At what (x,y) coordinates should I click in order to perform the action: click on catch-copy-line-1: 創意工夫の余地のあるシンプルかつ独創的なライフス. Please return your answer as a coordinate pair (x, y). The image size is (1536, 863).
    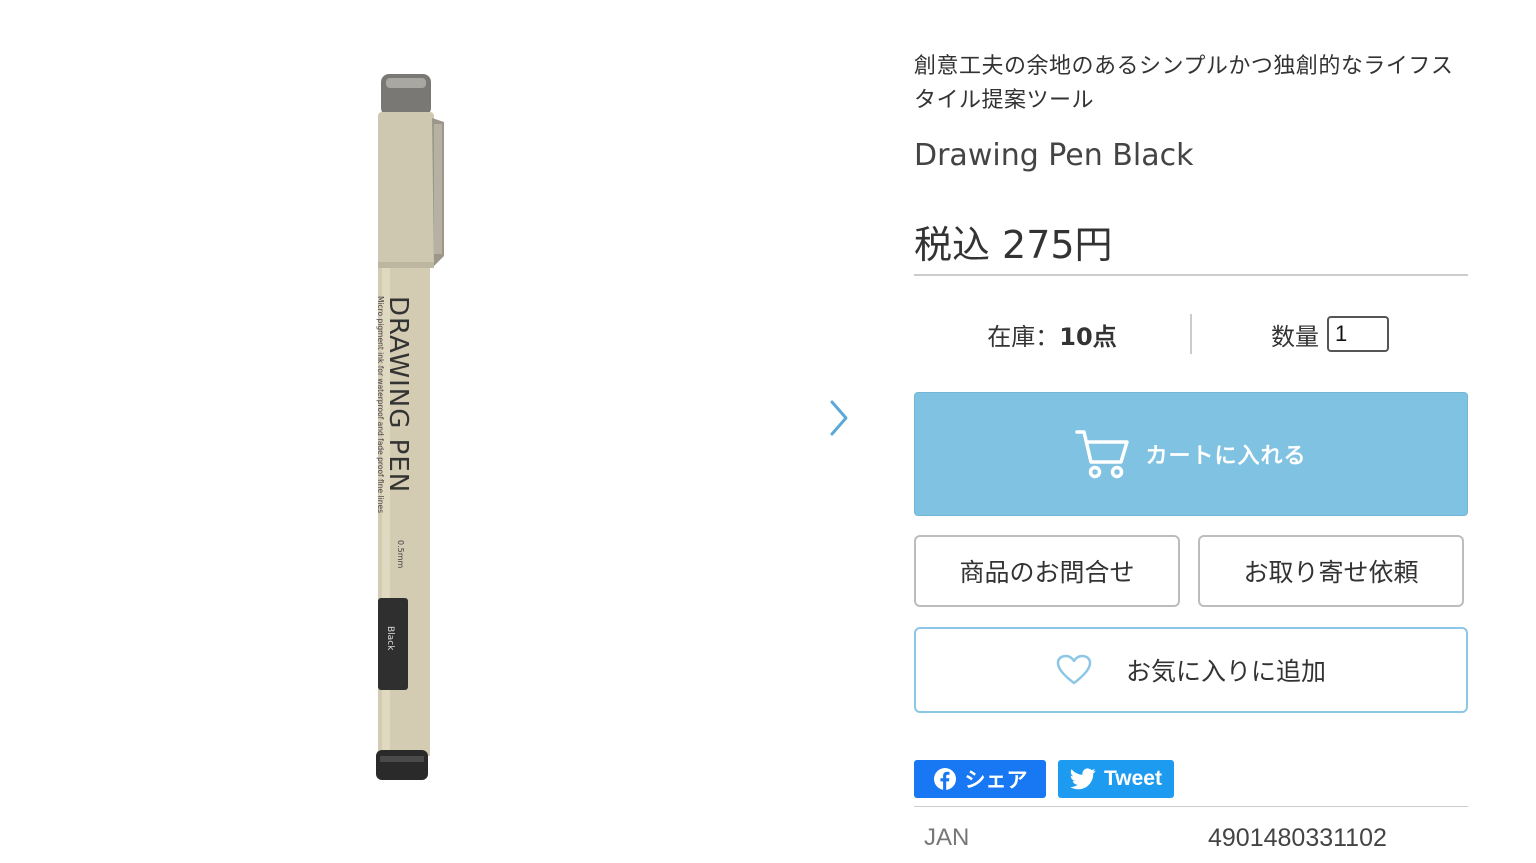
    Looking at the image, I should click on (1184, 66).